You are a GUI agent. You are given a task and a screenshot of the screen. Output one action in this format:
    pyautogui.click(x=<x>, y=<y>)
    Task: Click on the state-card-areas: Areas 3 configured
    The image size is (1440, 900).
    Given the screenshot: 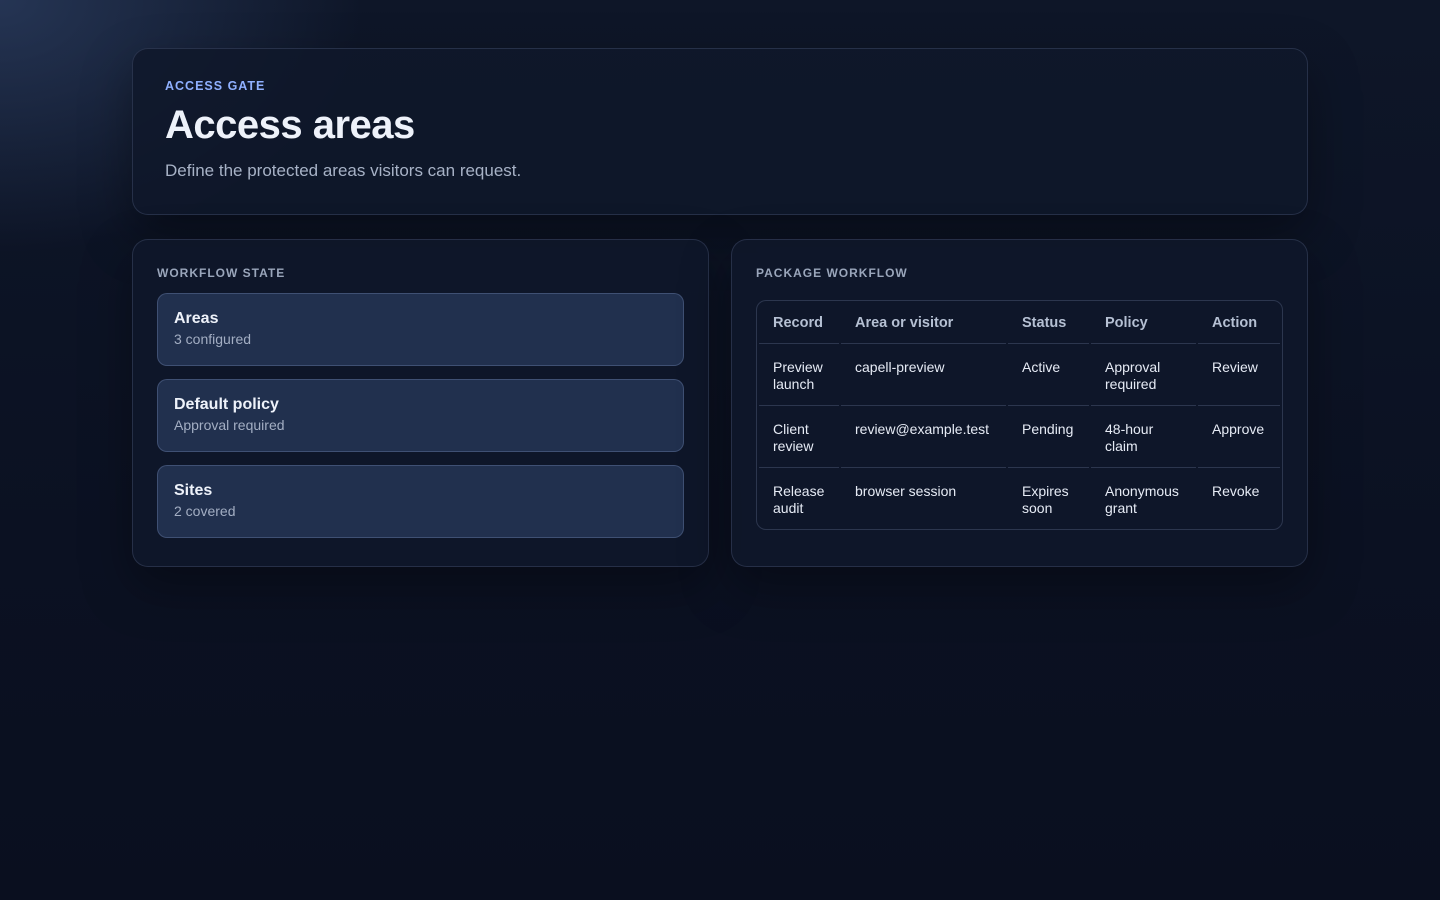 What is the action you would take?
    pyautogui.click(x=420, y=329)
    